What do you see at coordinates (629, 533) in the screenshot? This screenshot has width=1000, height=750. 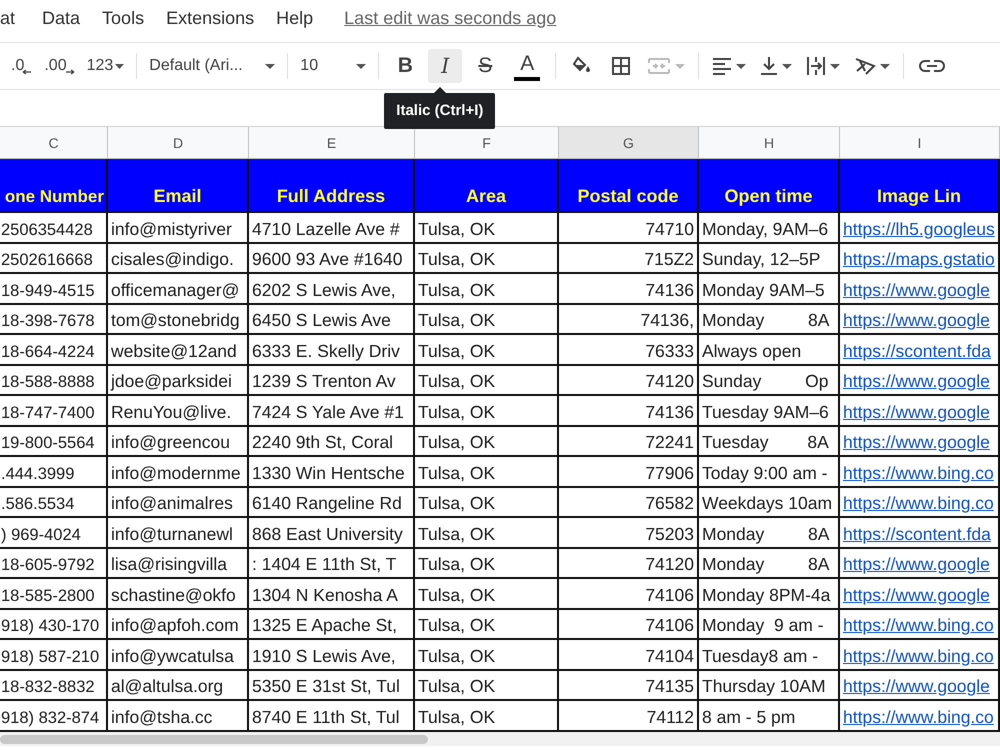 I see `table-cell: 75203` at bounding box center [629, 533].